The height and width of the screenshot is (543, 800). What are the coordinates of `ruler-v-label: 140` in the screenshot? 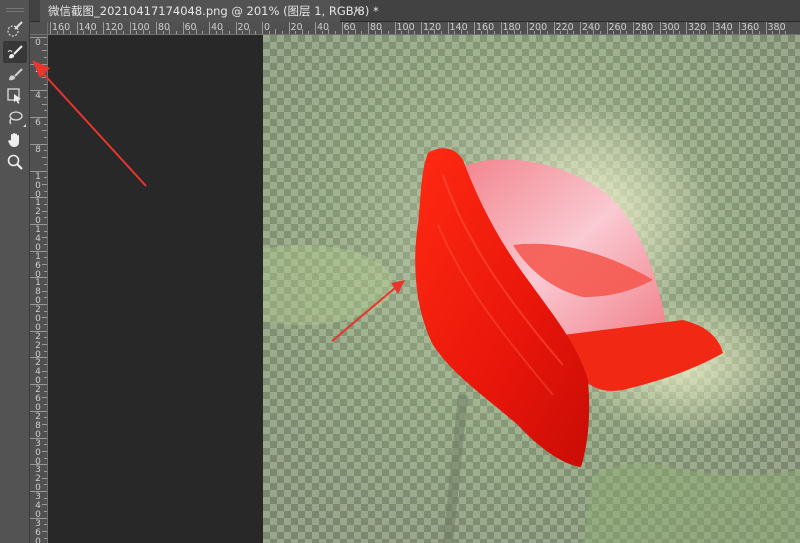 It's located at (38, 238).